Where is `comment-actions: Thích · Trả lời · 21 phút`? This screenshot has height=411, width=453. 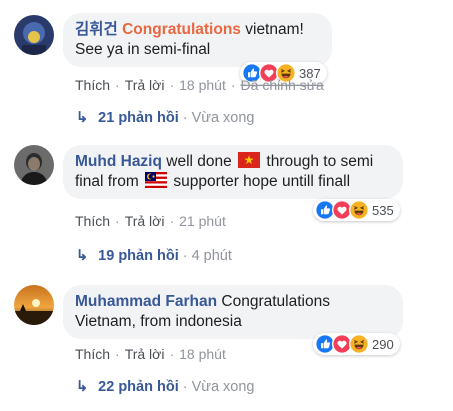
comment-actions: Thích · Trả lời · 21 phút is located at coordinates (150, 221).